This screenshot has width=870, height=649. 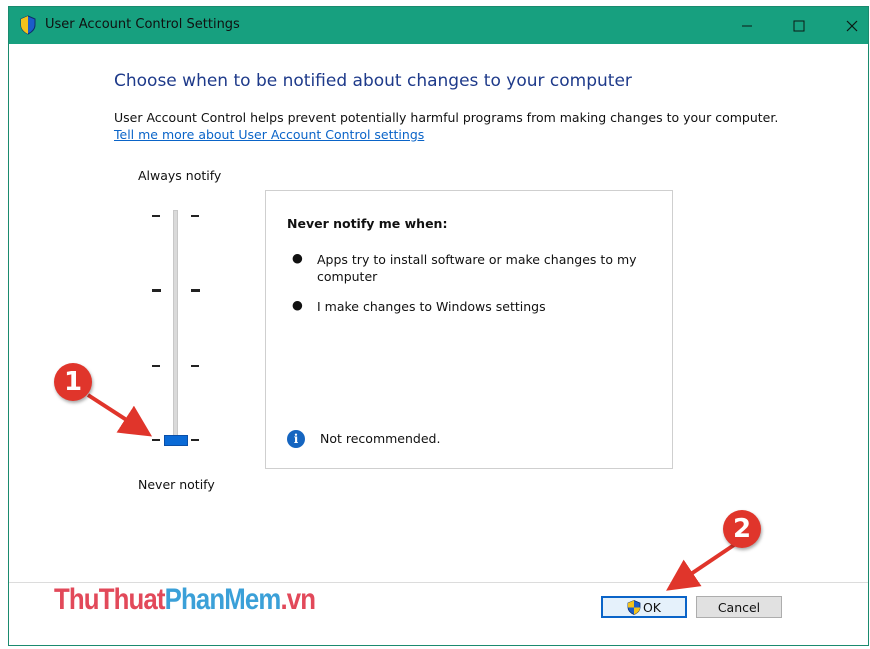 What do you see at coordinates (180, 175) in the screenshot?
I see `slider-top-label: Always notify` at bounding box center [180, 175].